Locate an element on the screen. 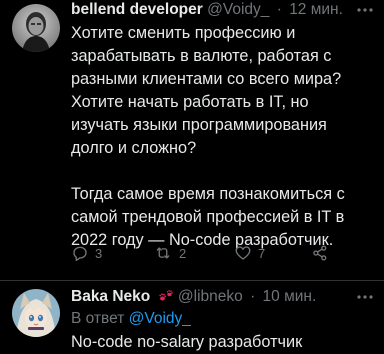  display-name: bellend developer is located at coordinates (137, 9).